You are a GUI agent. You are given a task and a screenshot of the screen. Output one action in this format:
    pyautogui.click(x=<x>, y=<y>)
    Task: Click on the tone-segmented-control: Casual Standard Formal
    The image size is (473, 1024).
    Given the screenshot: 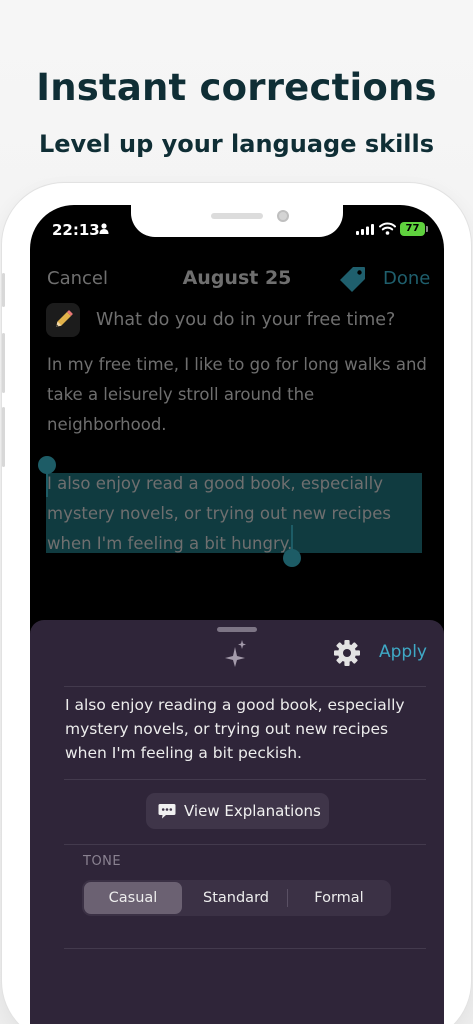 What is the action you would take?
    pyautogui.click(x=236, y=898)
    